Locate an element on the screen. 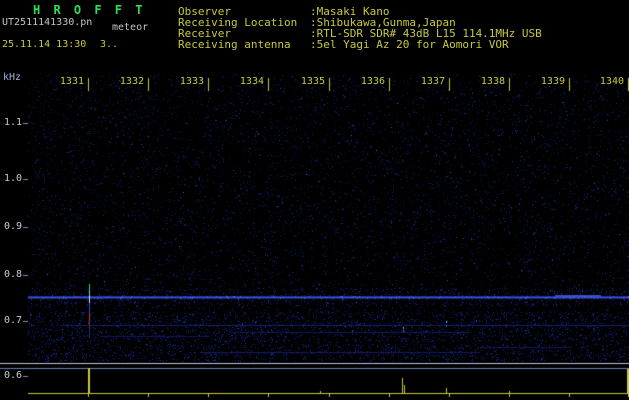 This screenshot has height=400, width=629. x-tick-1338: 1338 is located at coordinates (492, 81).